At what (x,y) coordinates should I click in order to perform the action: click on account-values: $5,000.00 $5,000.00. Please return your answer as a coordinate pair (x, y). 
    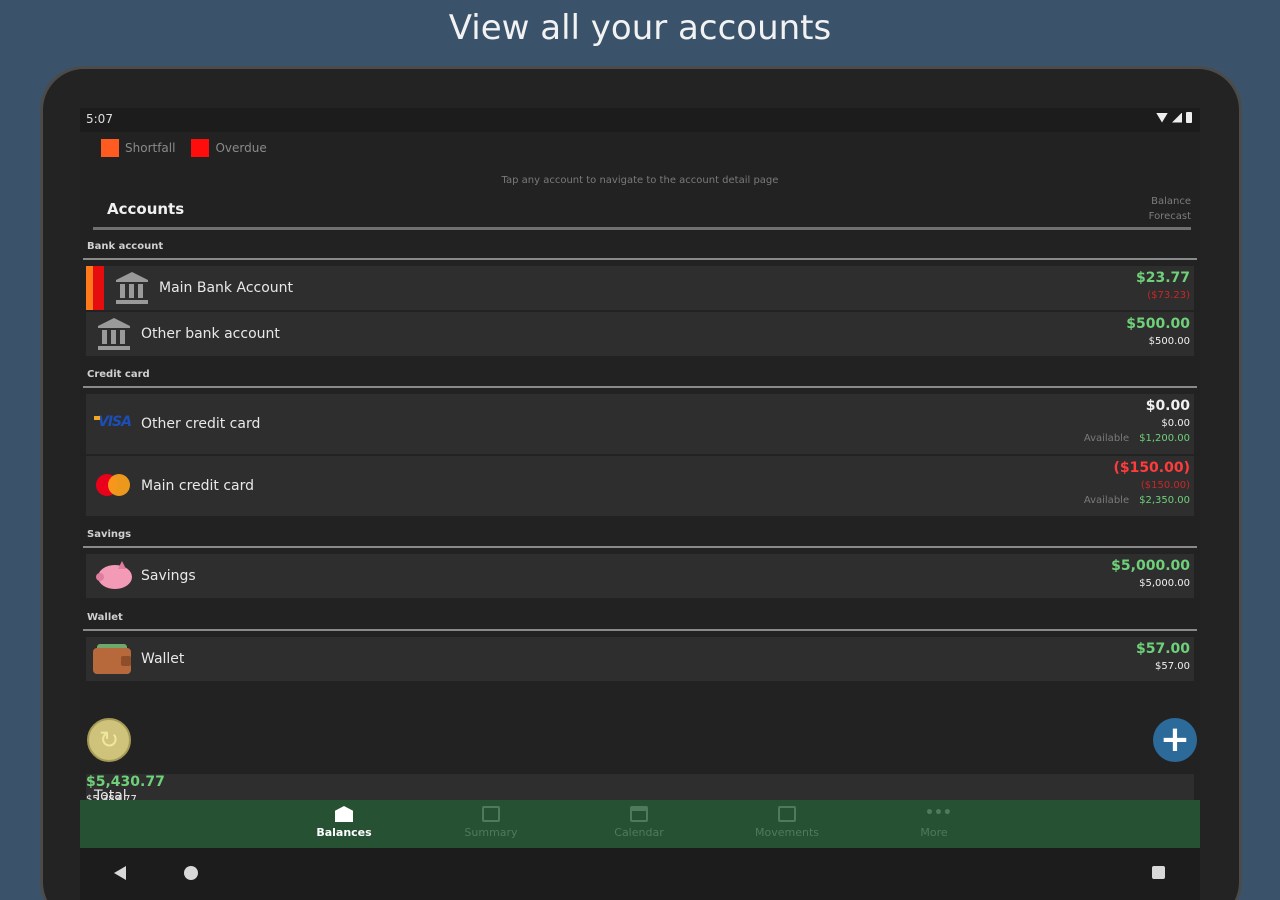
    Looking at the image, I should click on (1150, 573).